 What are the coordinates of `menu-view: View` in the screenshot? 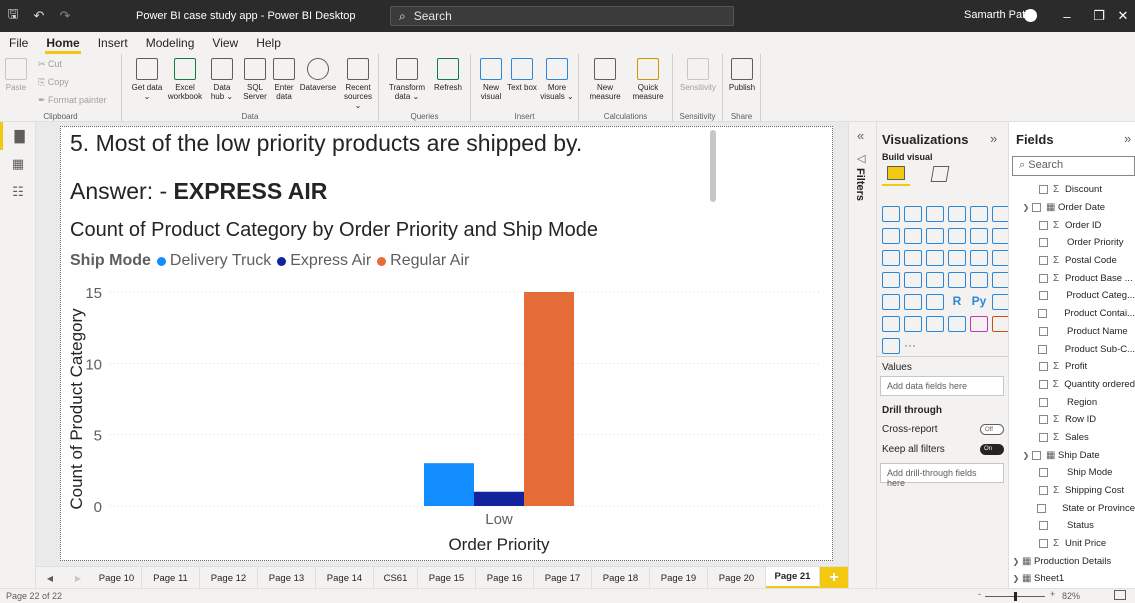 It's located at (225, 45).